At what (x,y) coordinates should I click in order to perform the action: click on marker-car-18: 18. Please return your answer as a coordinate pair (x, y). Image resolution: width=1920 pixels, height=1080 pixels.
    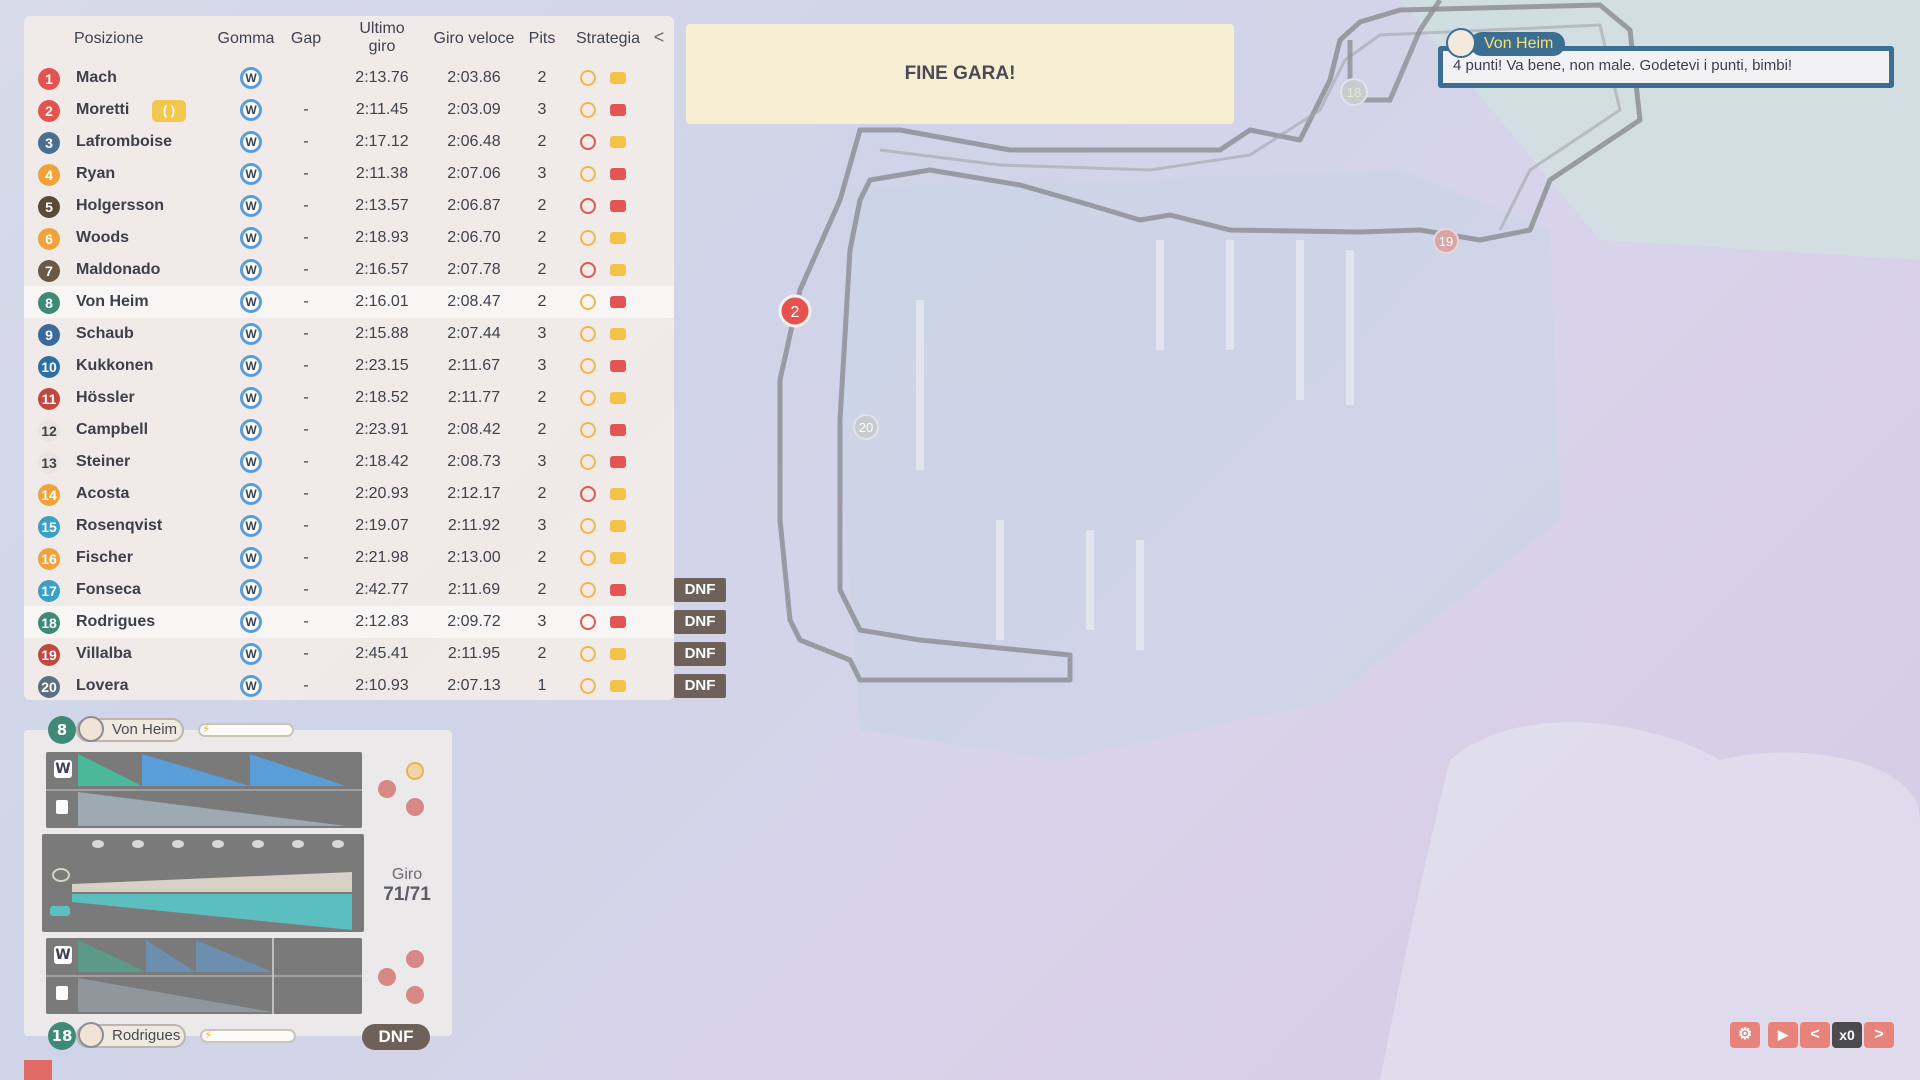
    Looking at the image, I should click on (1354, 92).